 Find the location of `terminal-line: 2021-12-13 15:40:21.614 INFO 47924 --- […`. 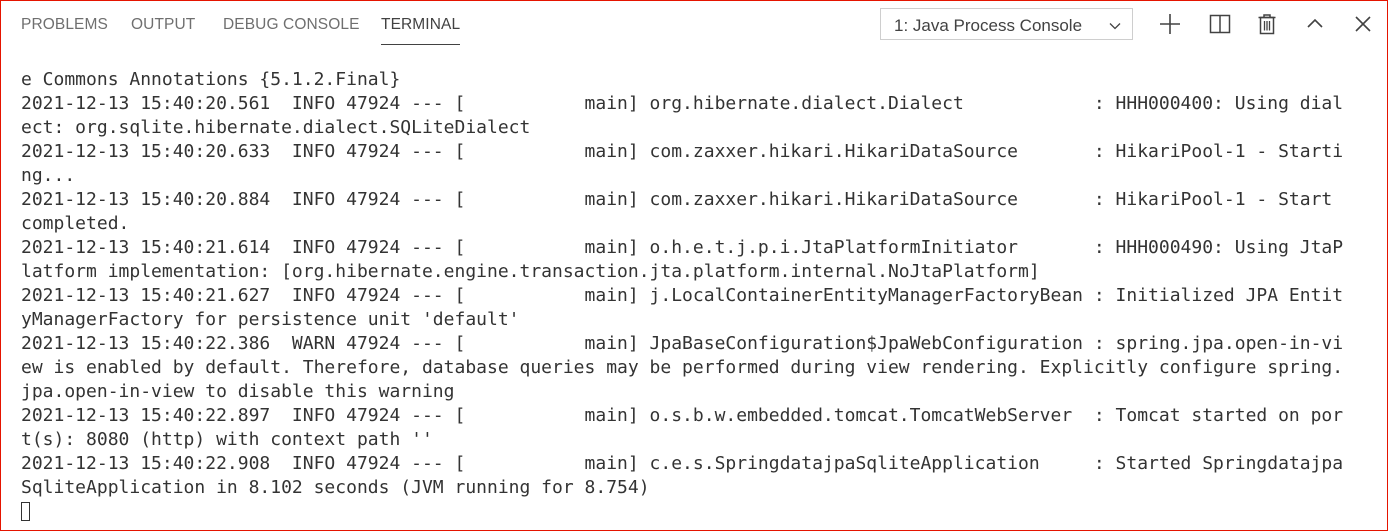

terminal-line: 2021-12-13 15:40:21.614 INFO 47924 --- [… is located at coordinates (682, 247).